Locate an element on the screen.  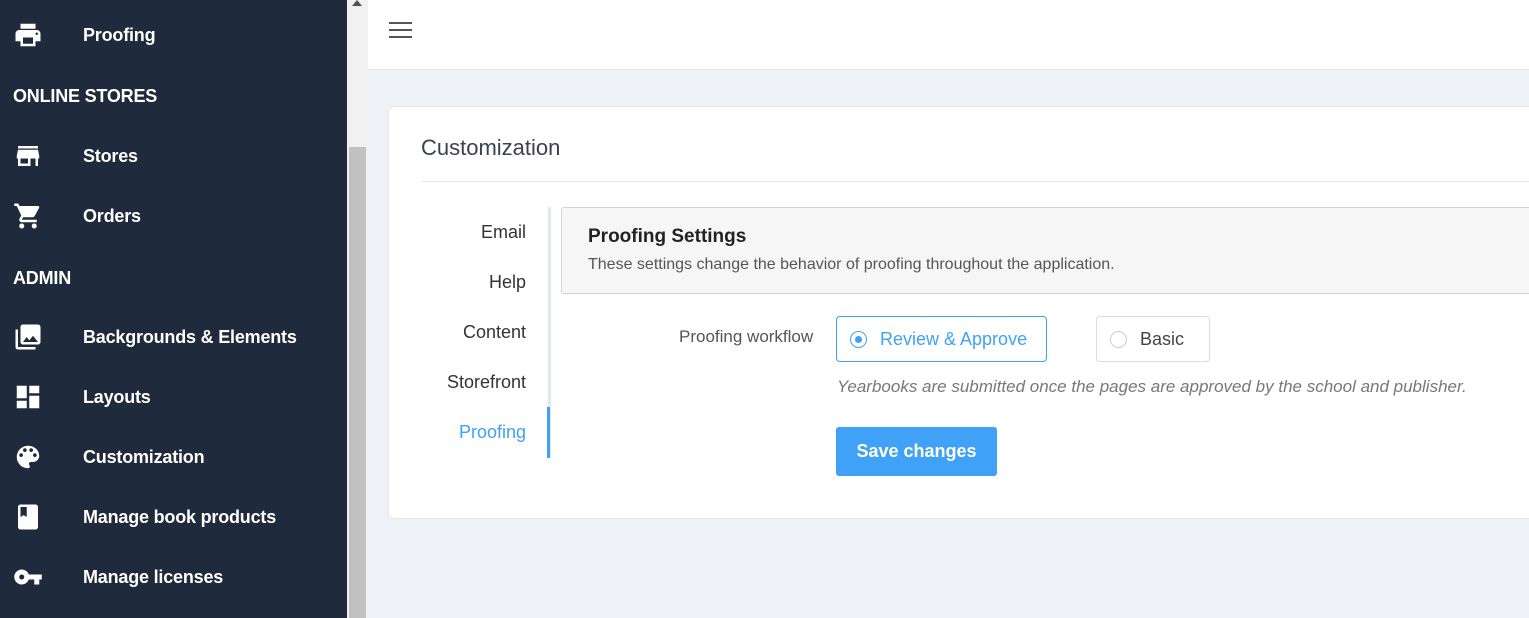
panel-title: Proofing Settings is located at coordinates (667, 236).